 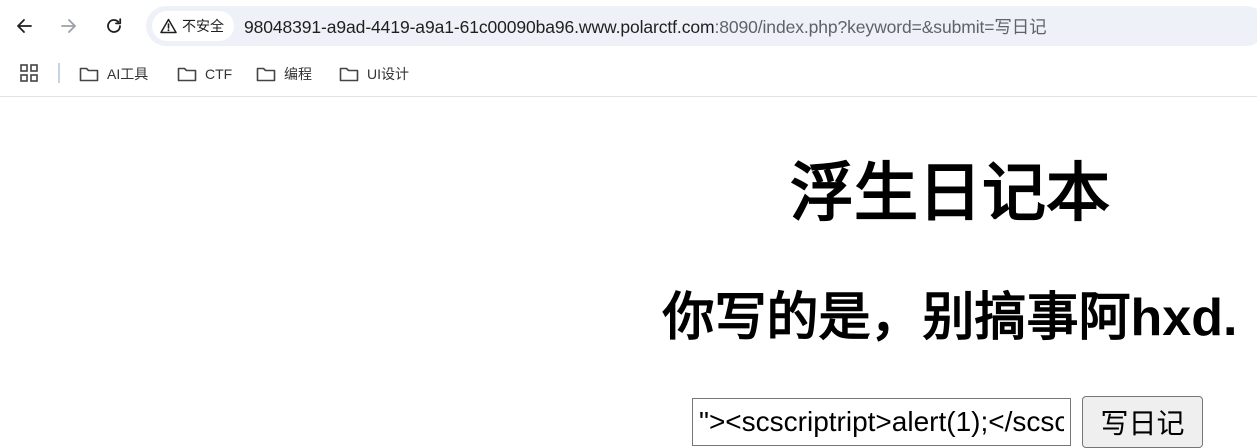 I want to click on bookmark-programming: 编程, so click(x=284, y=74).